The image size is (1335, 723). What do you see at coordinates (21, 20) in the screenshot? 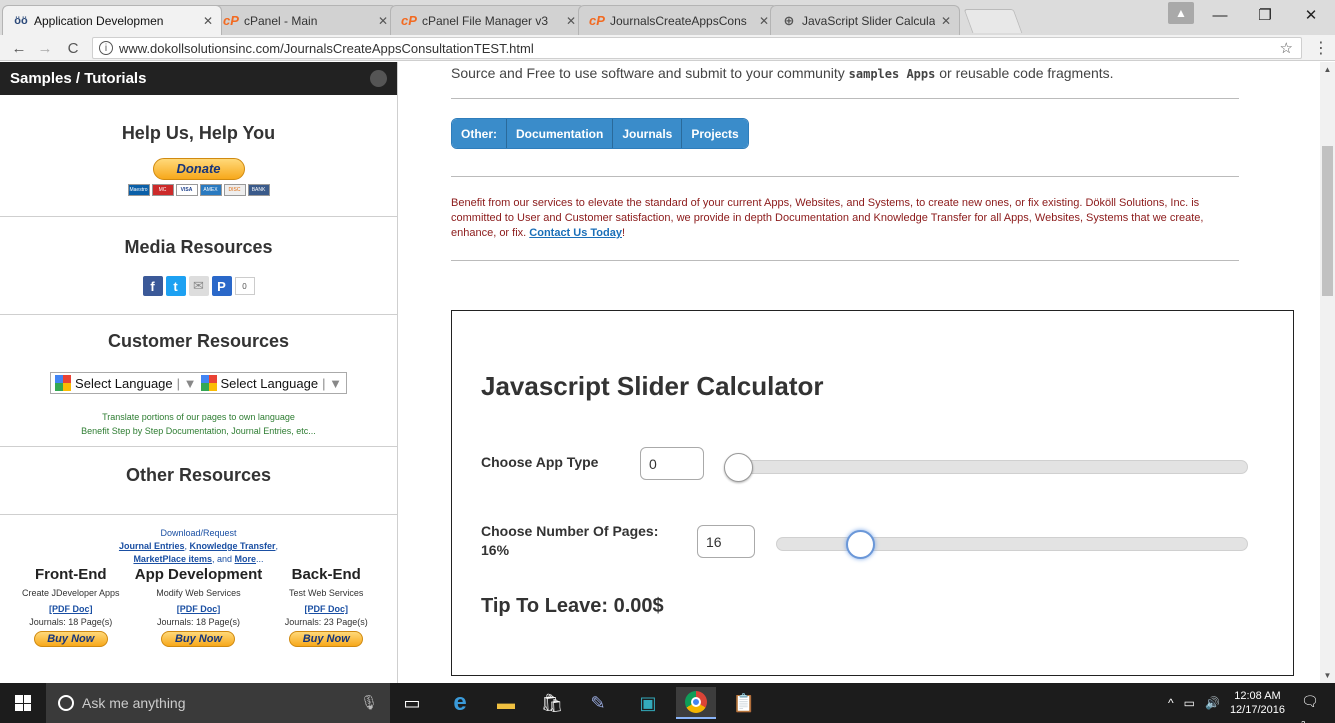
I see `dokoll-icon: öö` at bounding box center [21, 20].